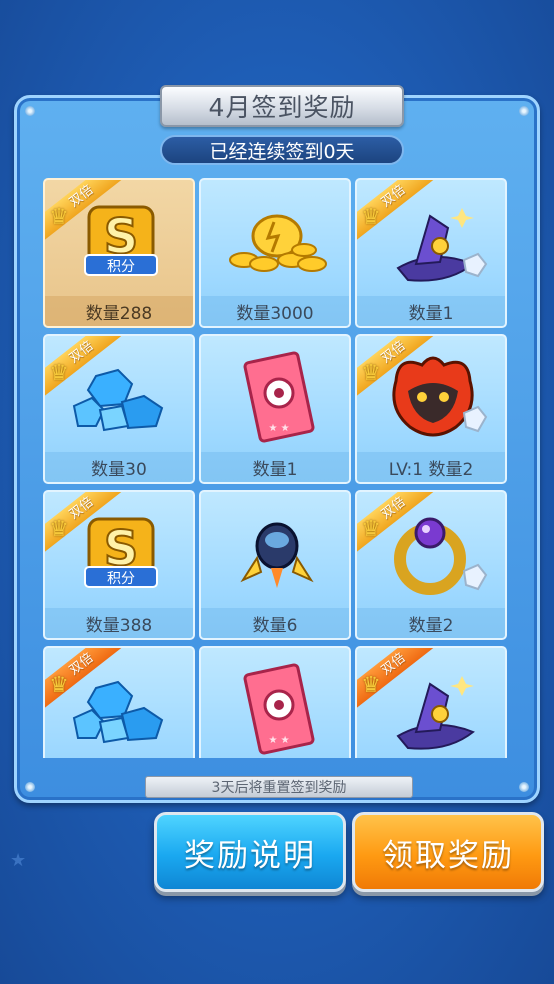 This screenshot has height=984, width=554. I want to click on gold-coins-icon, so click(277, 243).